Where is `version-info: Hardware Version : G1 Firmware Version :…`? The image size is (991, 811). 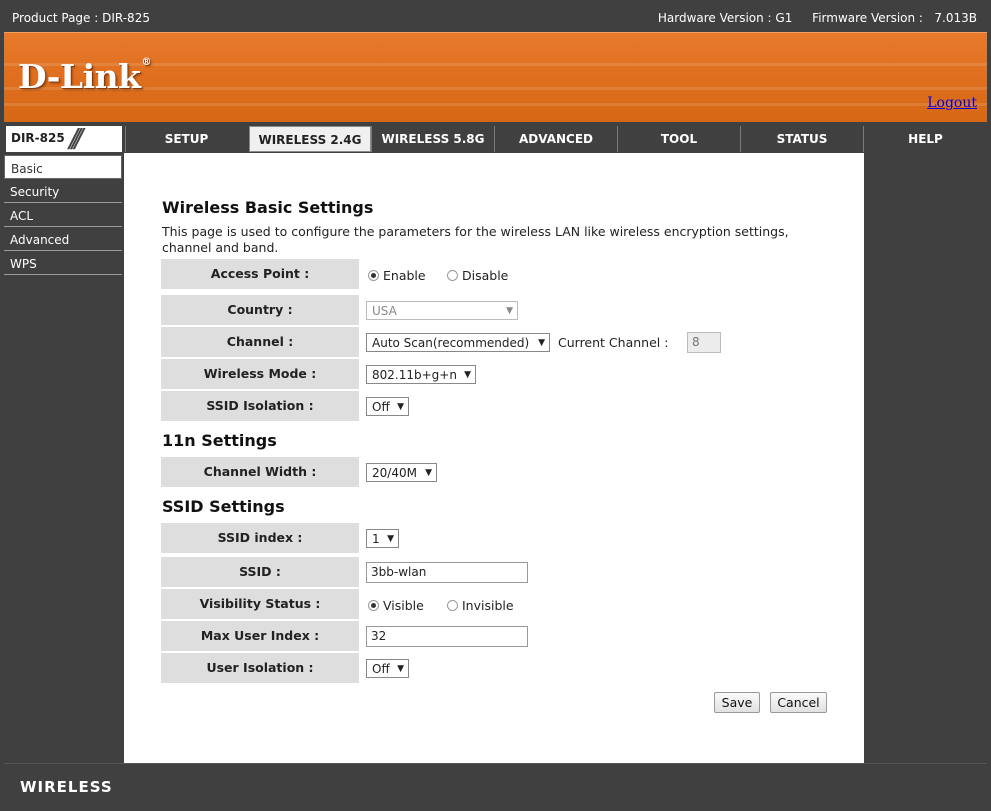 version-info: Hardware Version : G1 Firmware Version :… is located at coordinates (809, 18).